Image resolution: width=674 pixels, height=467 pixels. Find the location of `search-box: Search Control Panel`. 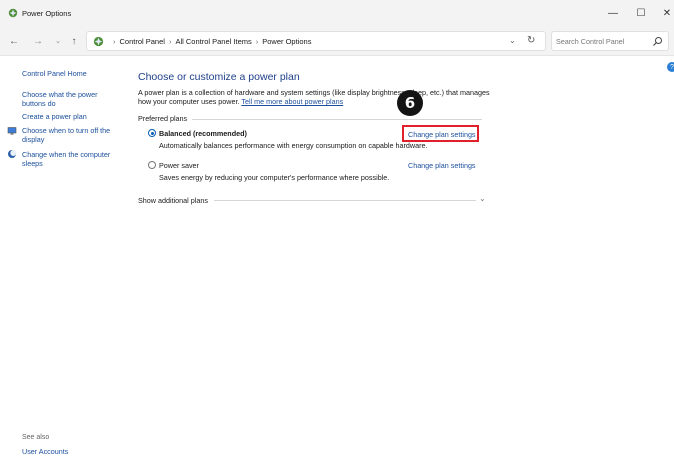

search-box: Search Control Panel is located at coordinates (610, 41).